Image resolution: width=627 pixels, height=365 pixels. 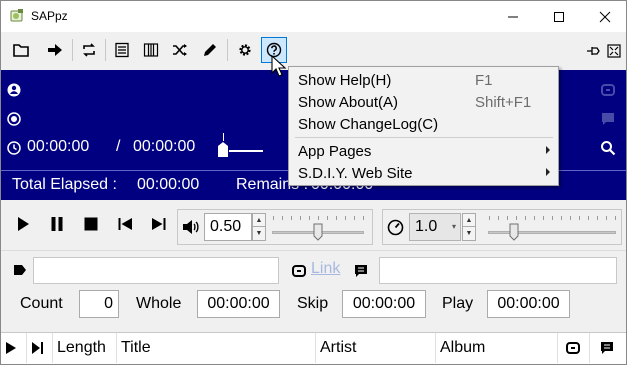 I want to click on volume-slider-thumb, so click(x=318, y=232).